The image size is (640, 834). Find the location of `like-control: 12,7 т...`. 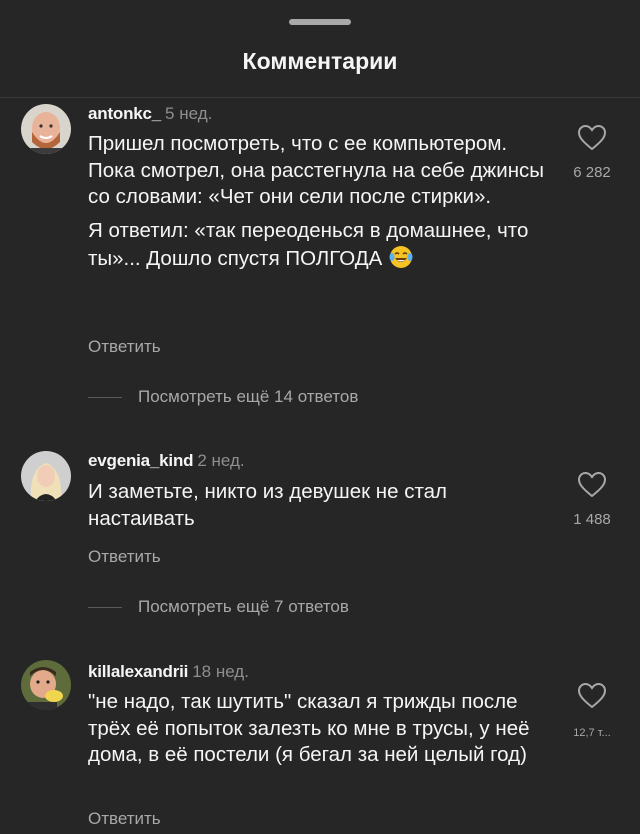

like-control: 12,7 т... is located at coordinates (592, 711).